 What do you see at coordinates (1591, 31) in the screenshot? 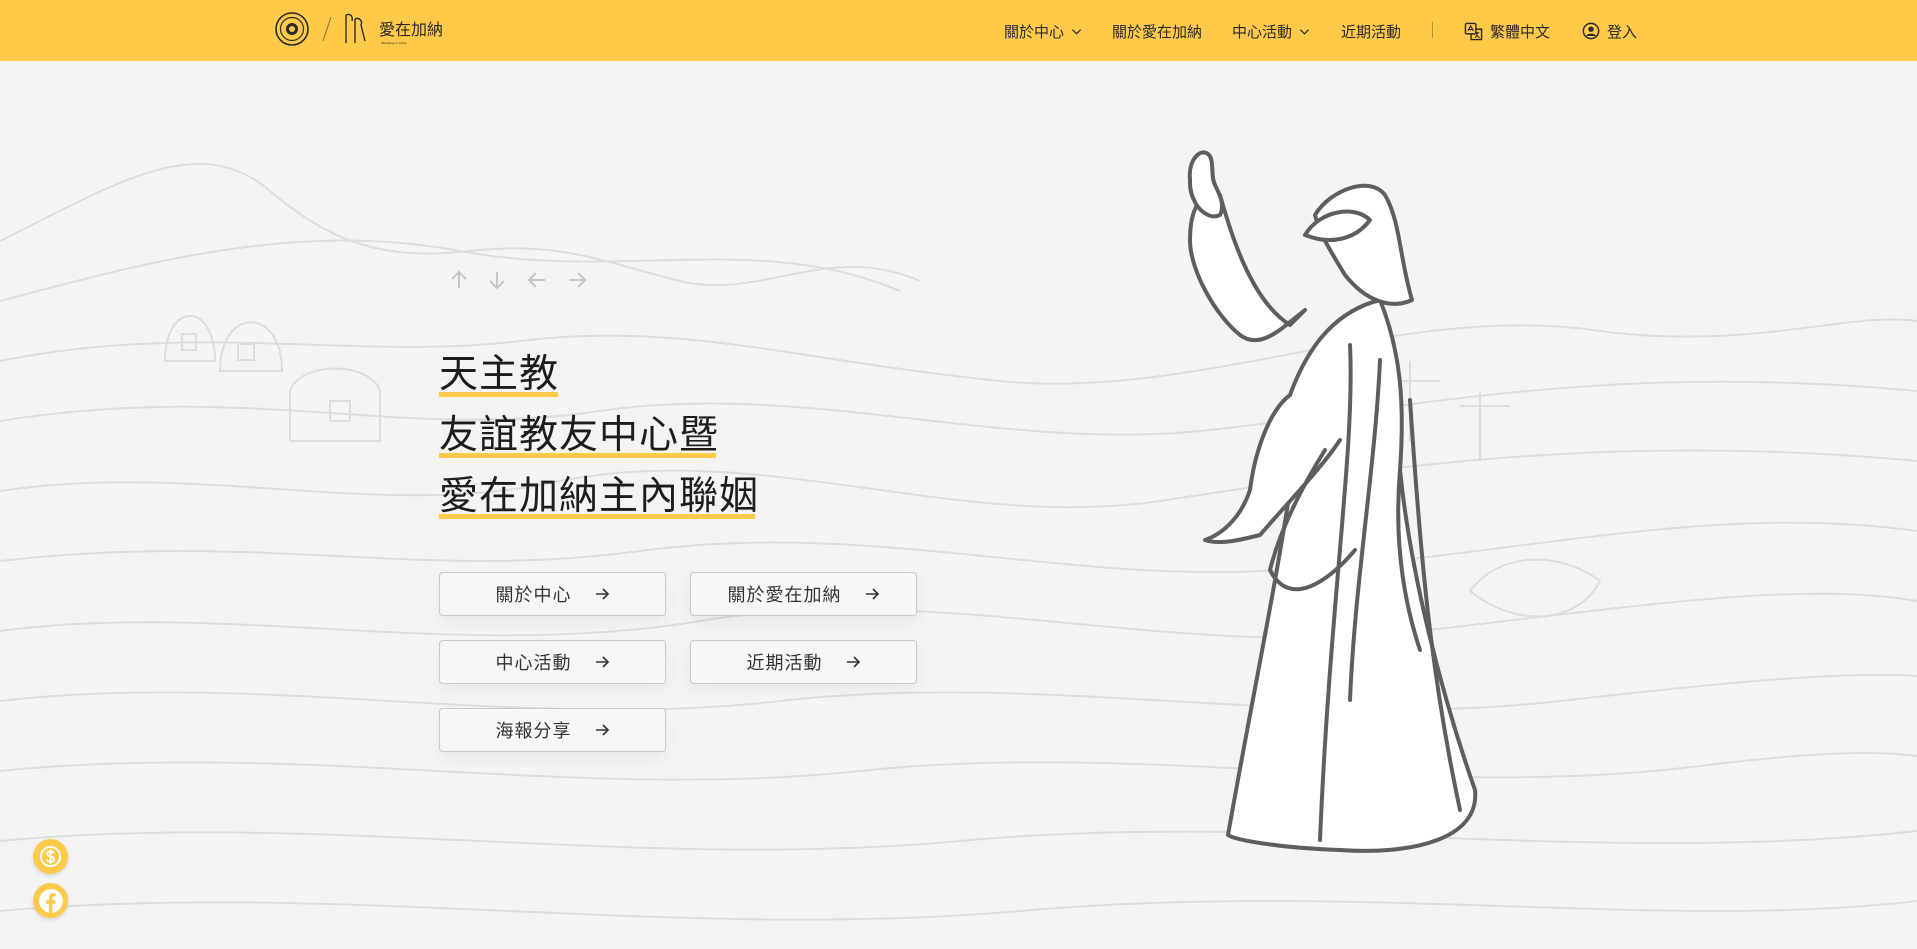
I see `user-icon` at bounding box center [1591, 31].